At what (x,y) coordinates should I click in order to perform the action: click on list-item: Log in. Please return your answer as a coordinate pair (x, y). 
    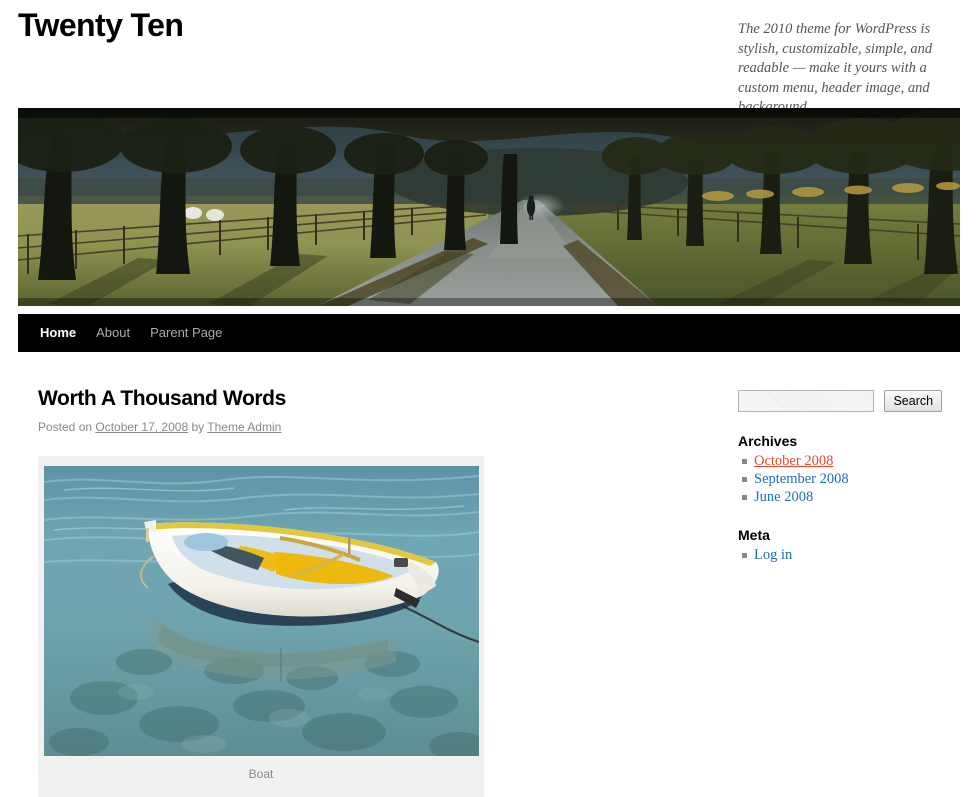
    Looking at the image, I should click on (852, 555).